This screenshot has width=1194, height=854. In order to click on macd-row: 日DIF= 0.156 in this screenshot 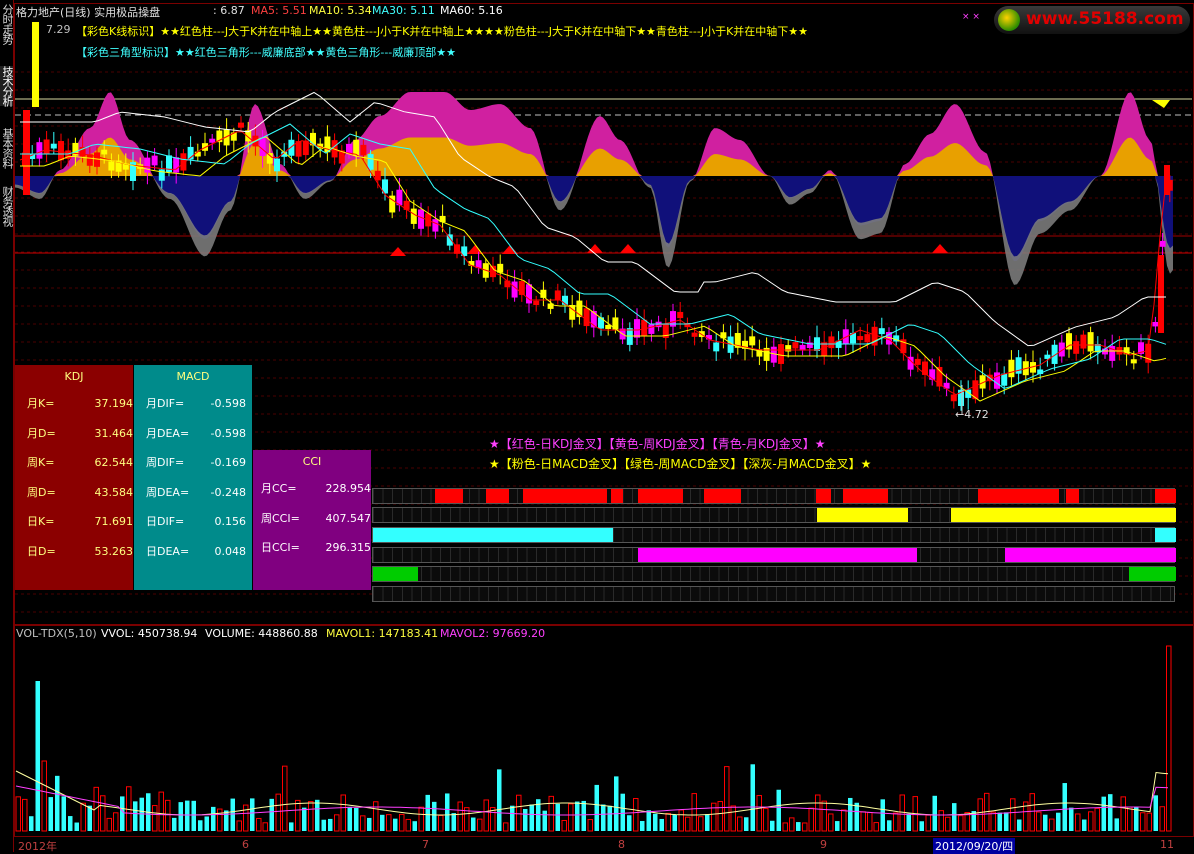, I will do `click(196, 521)`.